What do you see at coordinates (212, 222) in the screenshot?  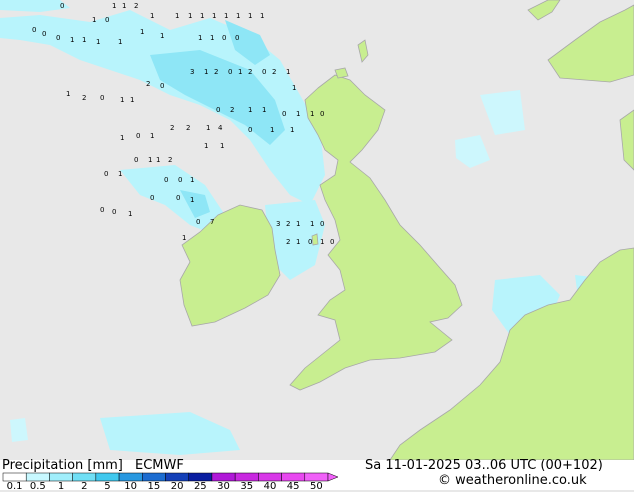 I see `precip-value-label: 7` at bounding box center [212, 222].